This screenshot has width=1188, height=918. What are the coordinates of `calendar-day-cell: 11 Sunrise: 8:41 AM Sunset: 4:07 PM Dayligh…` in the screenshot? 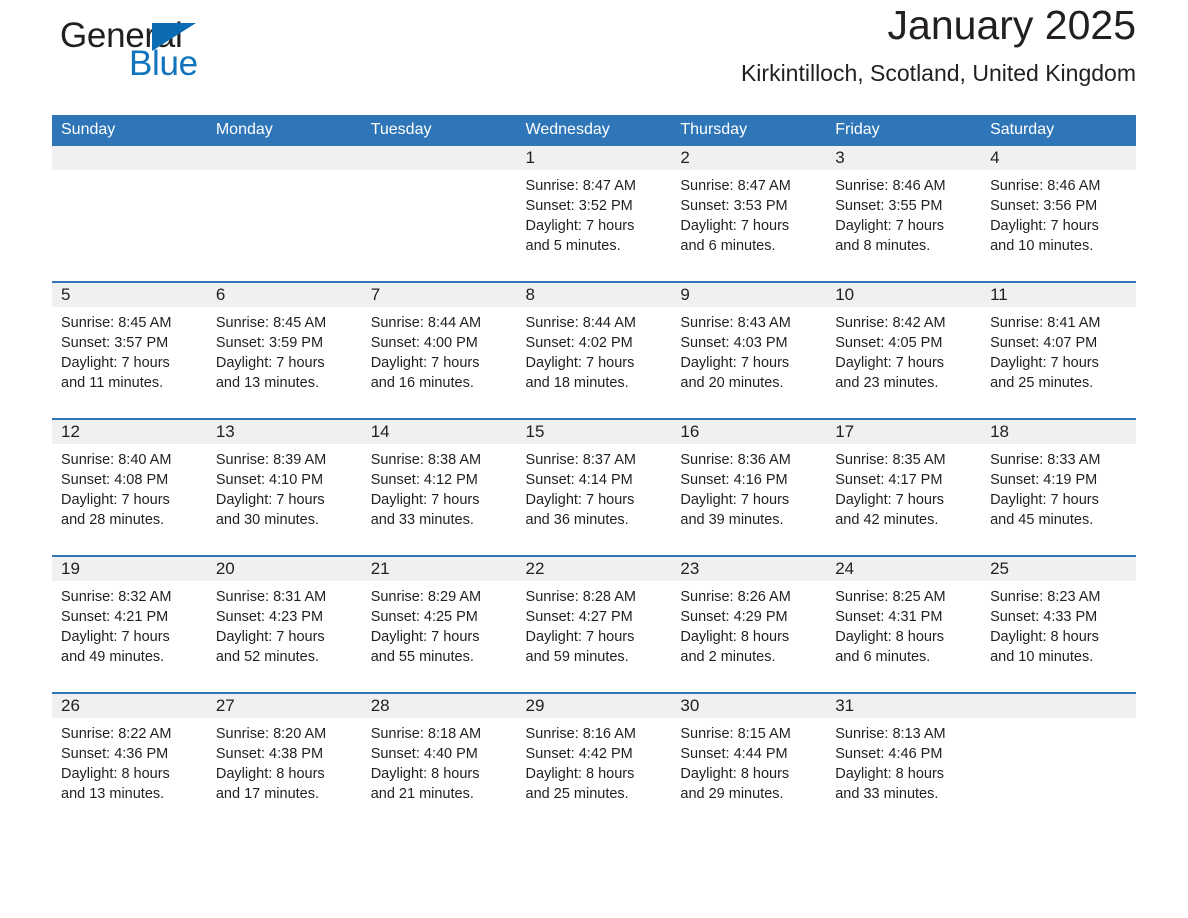 It's located at (1058, 350).